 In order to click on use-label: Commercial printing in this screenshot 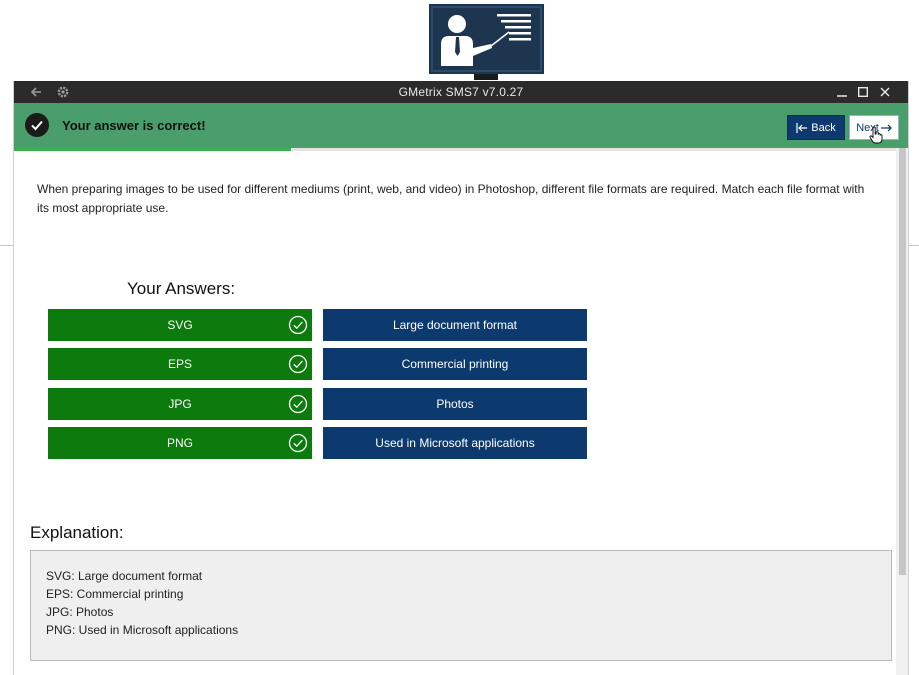, I will do `click(455, 364)`.